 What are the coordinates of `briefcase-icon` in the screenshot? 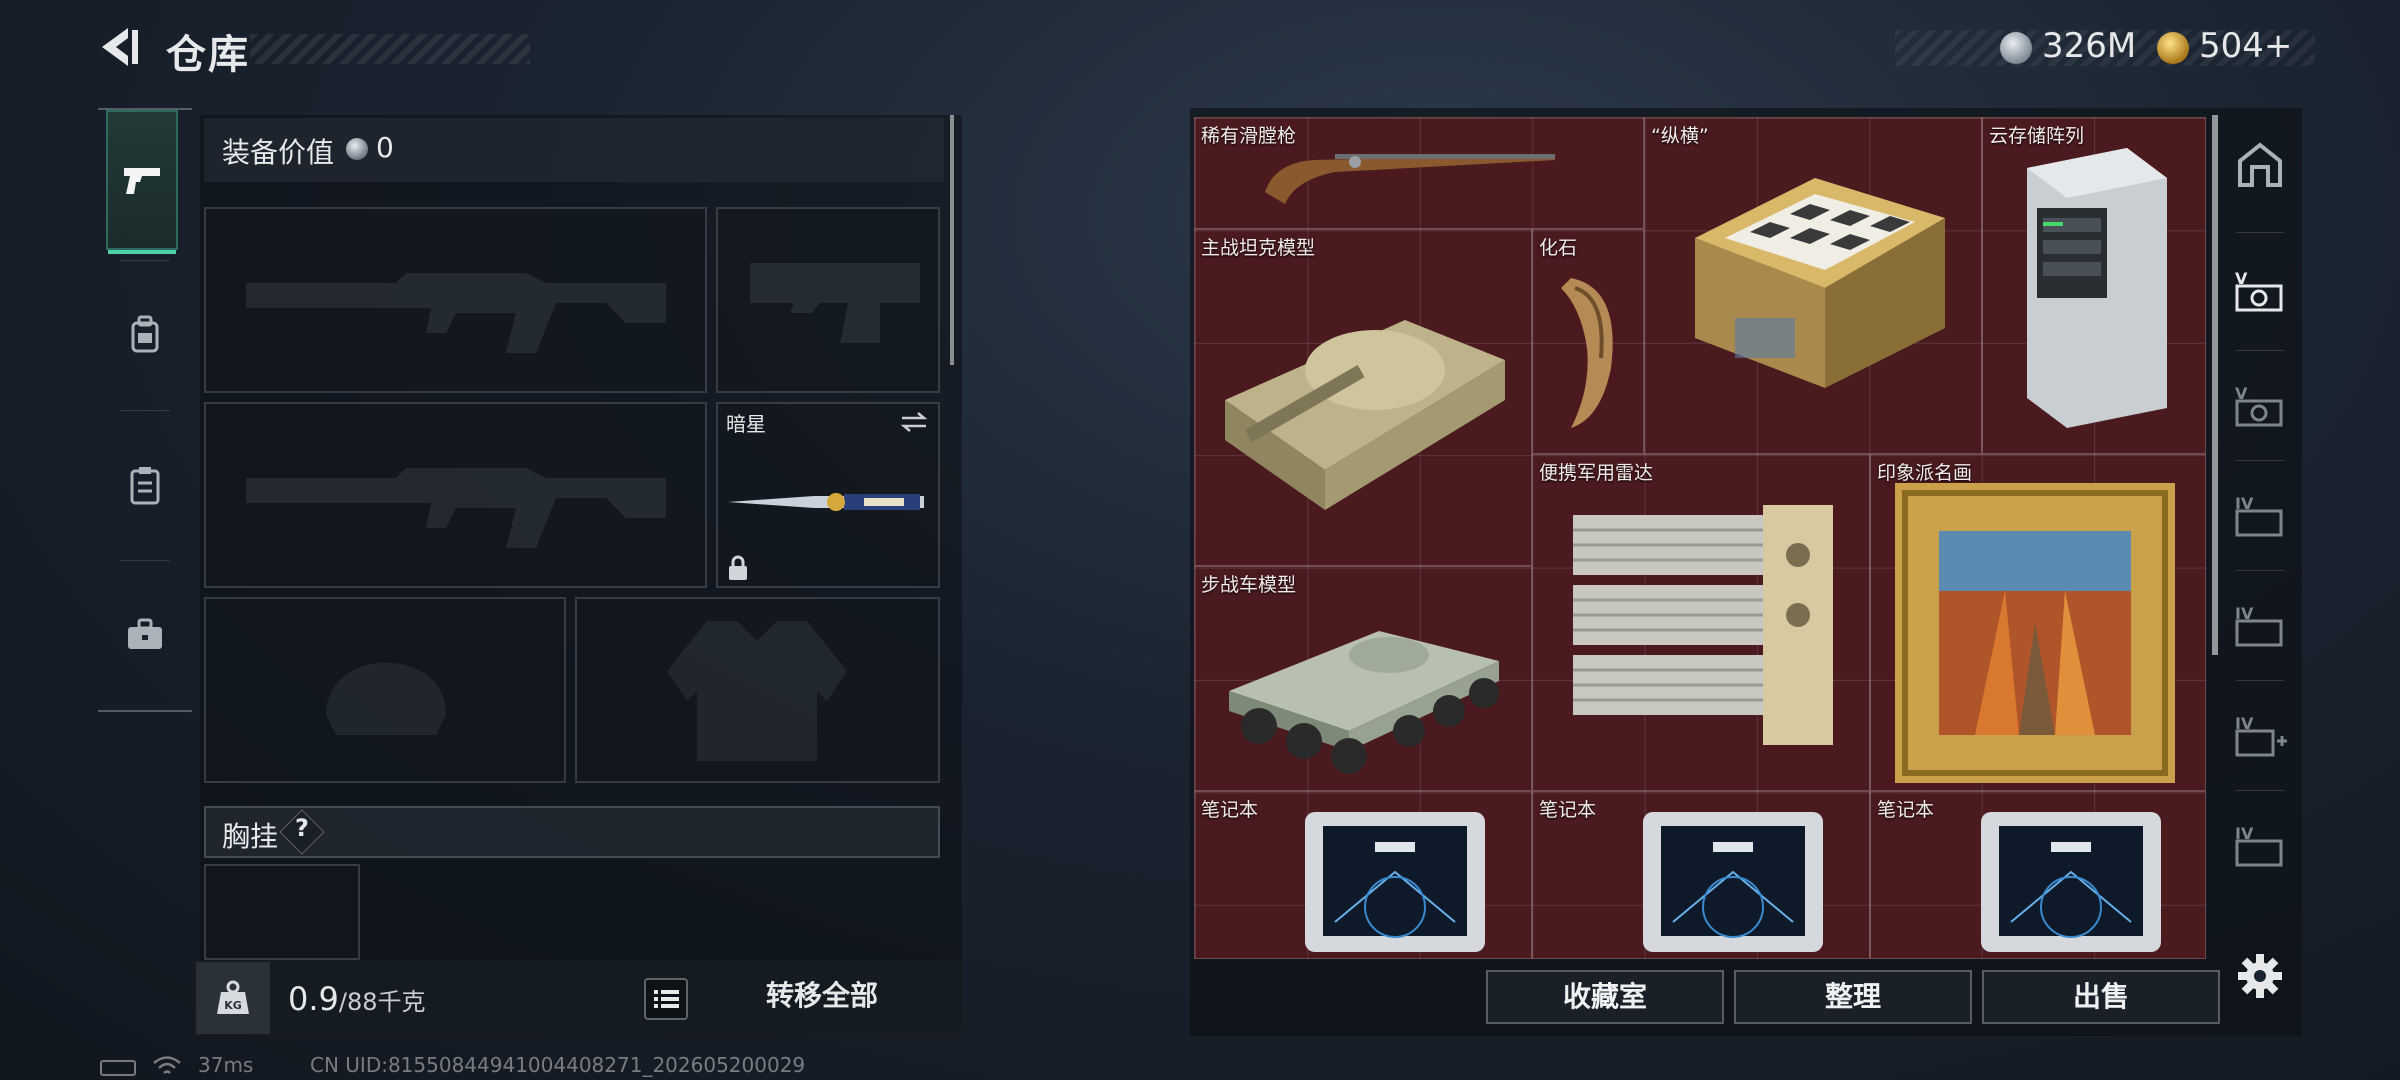 It's located at (145, 633).